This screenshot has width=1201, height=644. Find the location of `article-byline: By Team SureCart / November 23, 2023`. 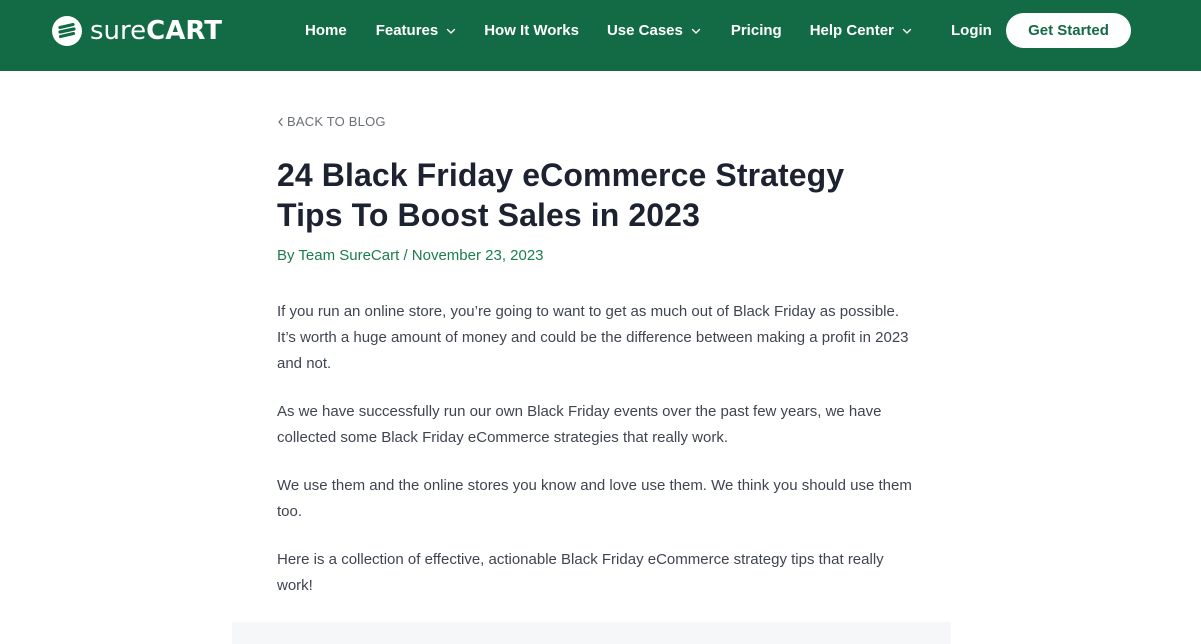

article-byline: By Team SureCart / November 23, 2023 is located at coordinates (410, 255).